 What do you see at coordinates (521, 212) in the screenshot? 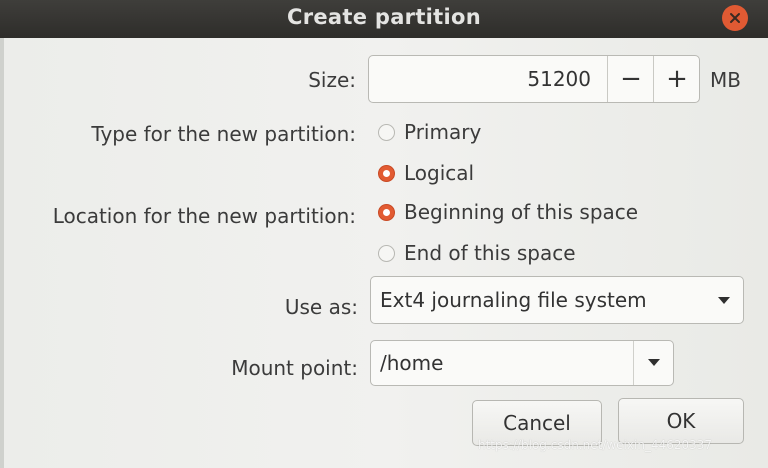
I see `radio-beginning-label: Beginning of this space` at bounding box center [521, 212].